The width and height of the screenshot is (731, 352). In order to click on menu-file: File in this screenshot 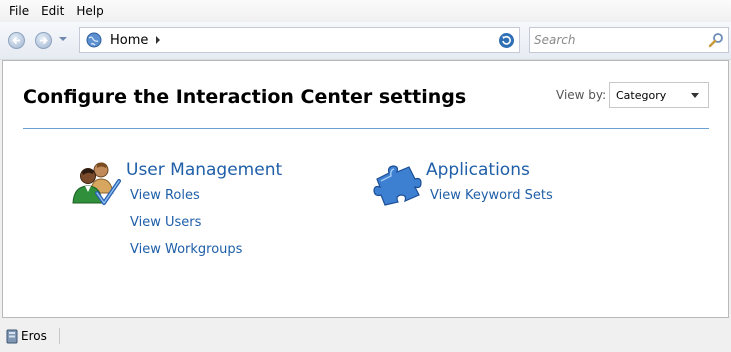, I will do `click(19, 11)`.